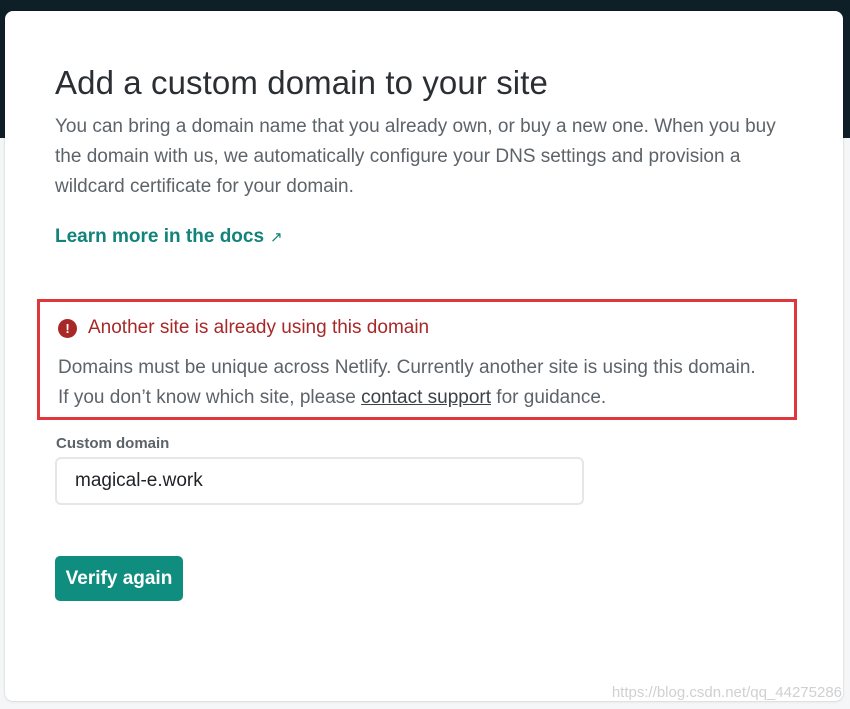 This screenshot has height=709, width=850. I want to click on custom-domain-label: Custom domain, so click(113, 443).